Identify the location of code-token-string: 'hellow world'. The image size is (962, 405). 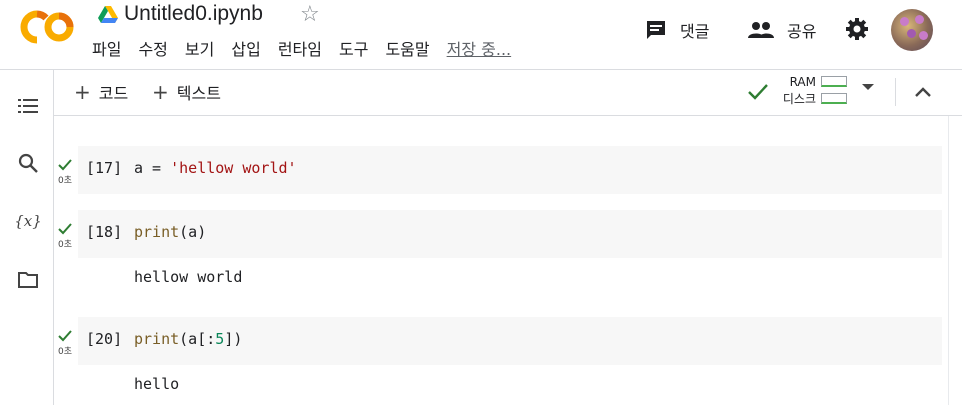
(233, 168).